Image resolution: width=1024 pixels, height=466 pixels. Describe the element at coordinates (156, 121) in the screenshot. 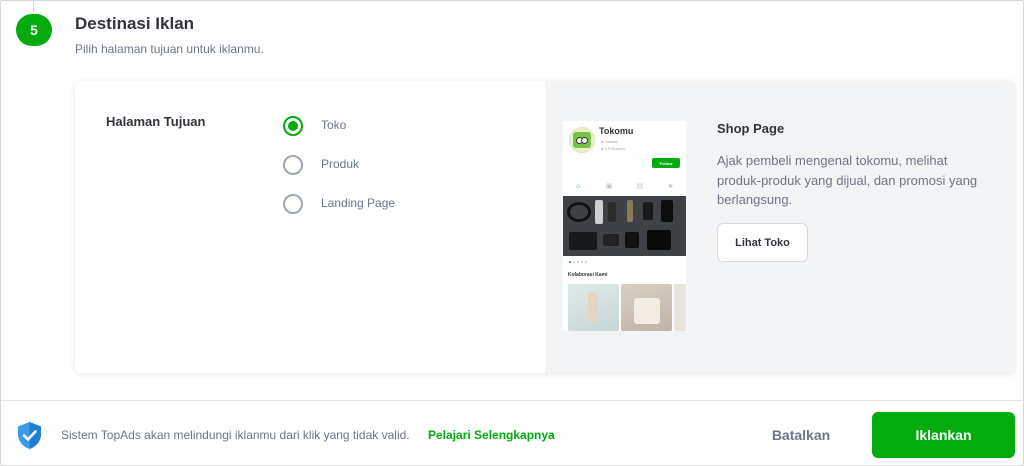

I see `destination-field-label: Halaman Tujuan` at that location.